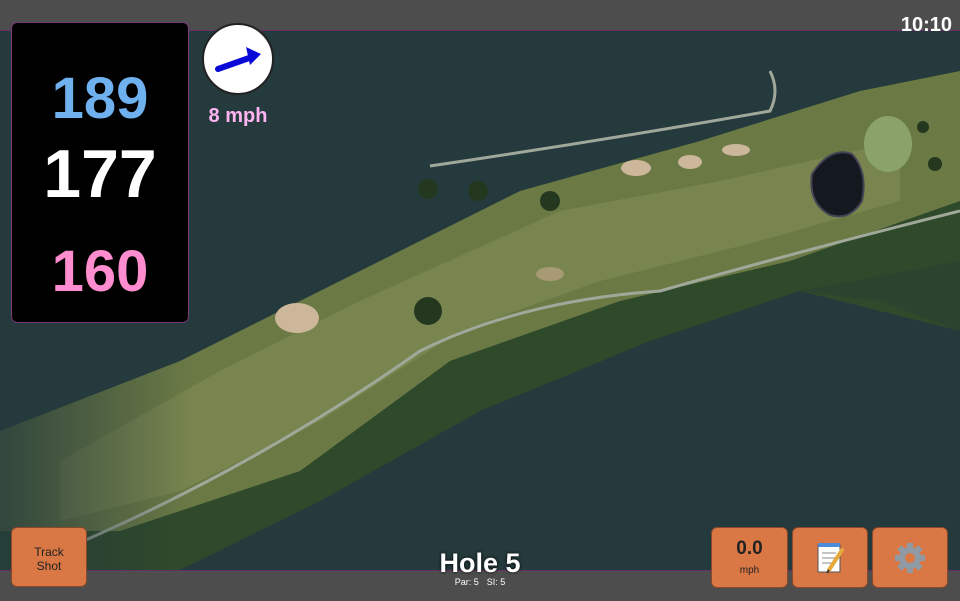  I want to click on hole-par: Par: 5, so click(466, 582).